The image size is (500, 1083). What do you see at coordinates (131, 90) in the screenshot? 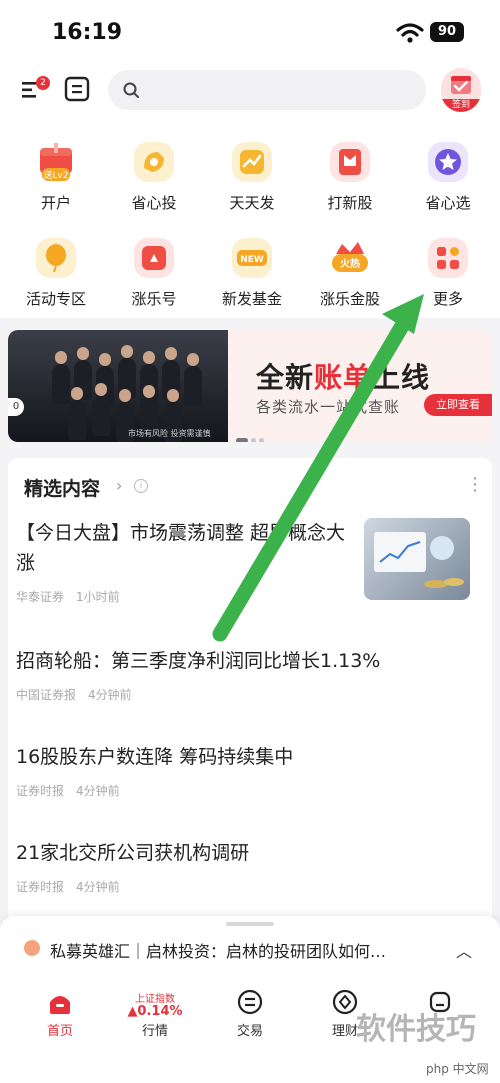
I see `search-icon` at bounding box center [131, 90].